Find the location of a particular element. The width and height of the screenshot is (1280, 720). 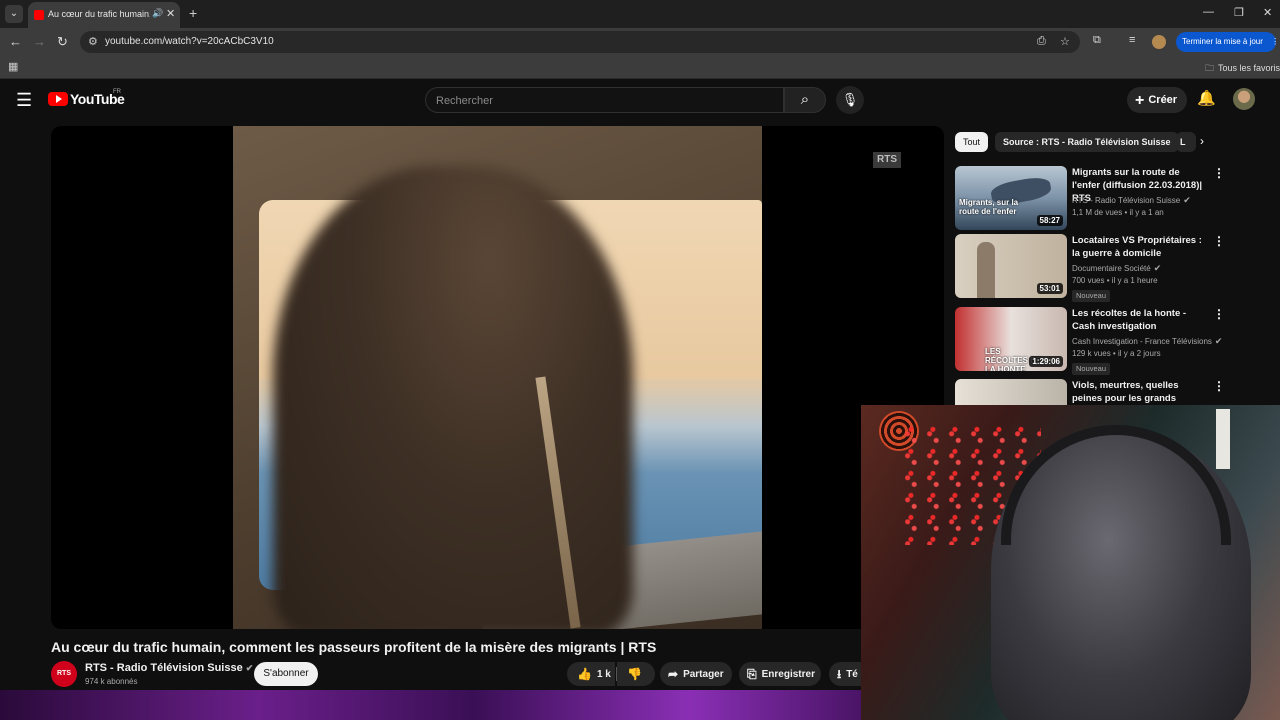

create-button: + Créer is located at coordinates (1157, 100).